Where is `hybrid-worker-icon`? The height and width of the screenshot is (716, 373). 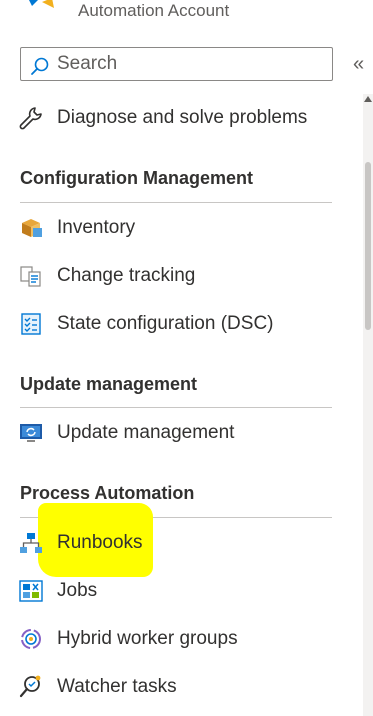 hybrid-worker-icon is located at coordinates (31, 639).